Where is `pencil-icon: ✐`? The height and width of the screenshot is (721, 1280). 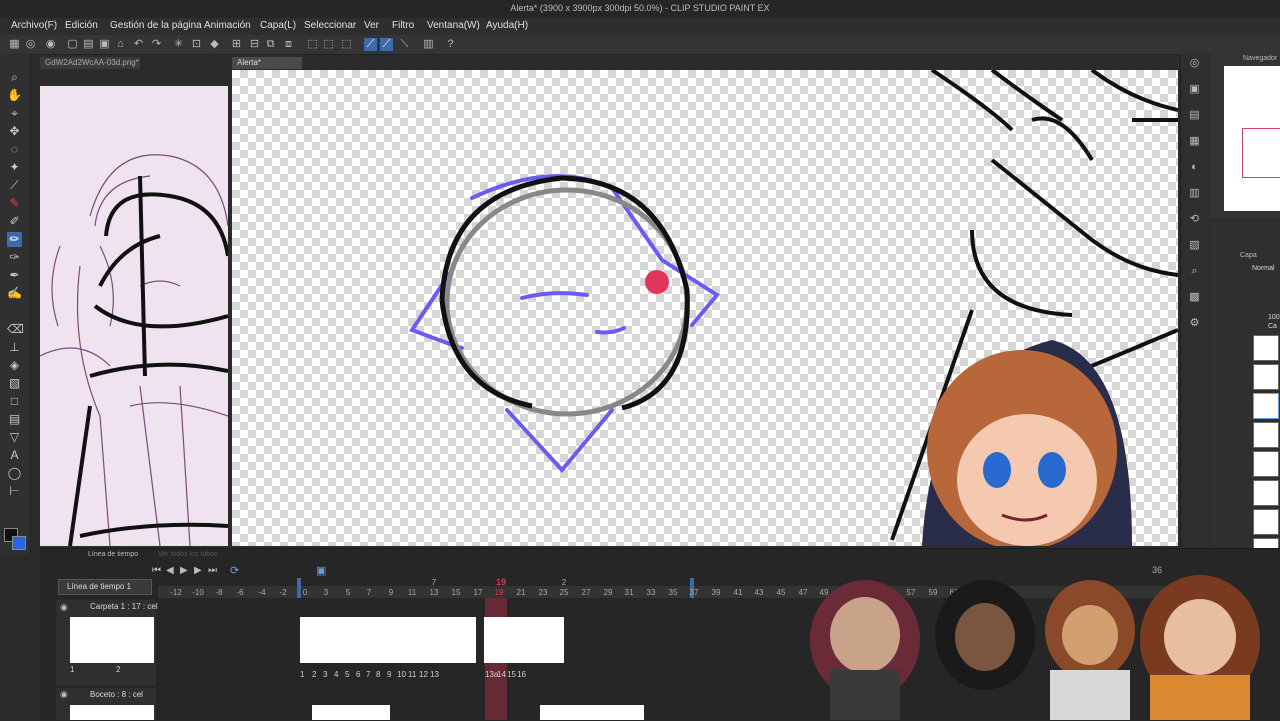
pencil-icon: ✐ is located at coordinates (14, 221).